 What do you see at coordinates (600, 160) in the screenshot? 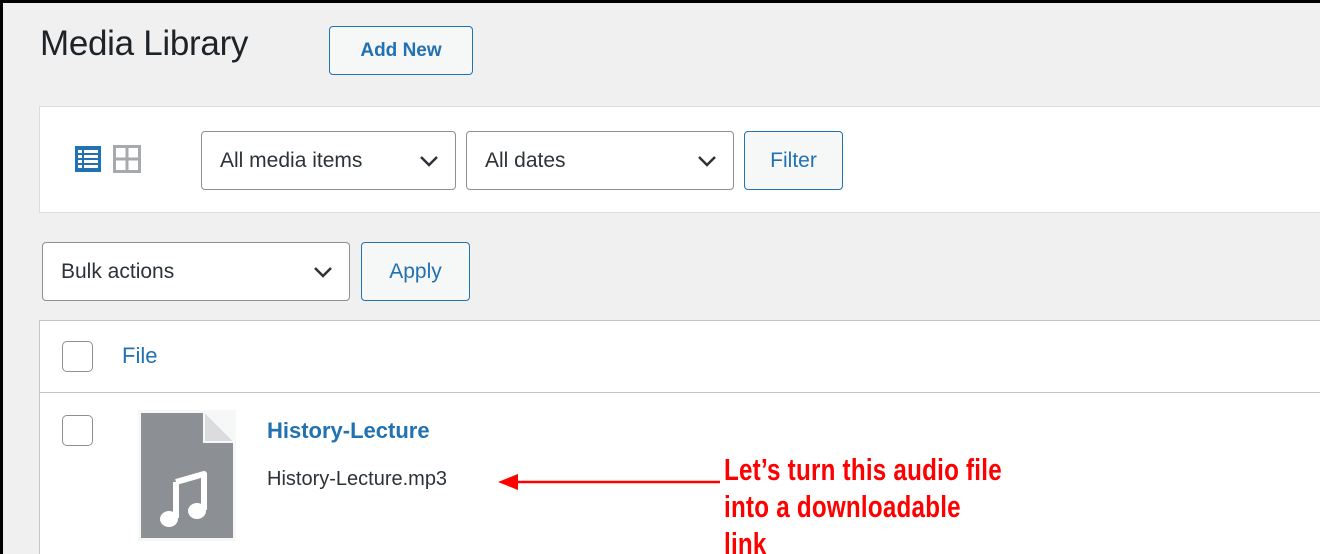
I see `date-select: All dates` at bounding box center [600, 160].